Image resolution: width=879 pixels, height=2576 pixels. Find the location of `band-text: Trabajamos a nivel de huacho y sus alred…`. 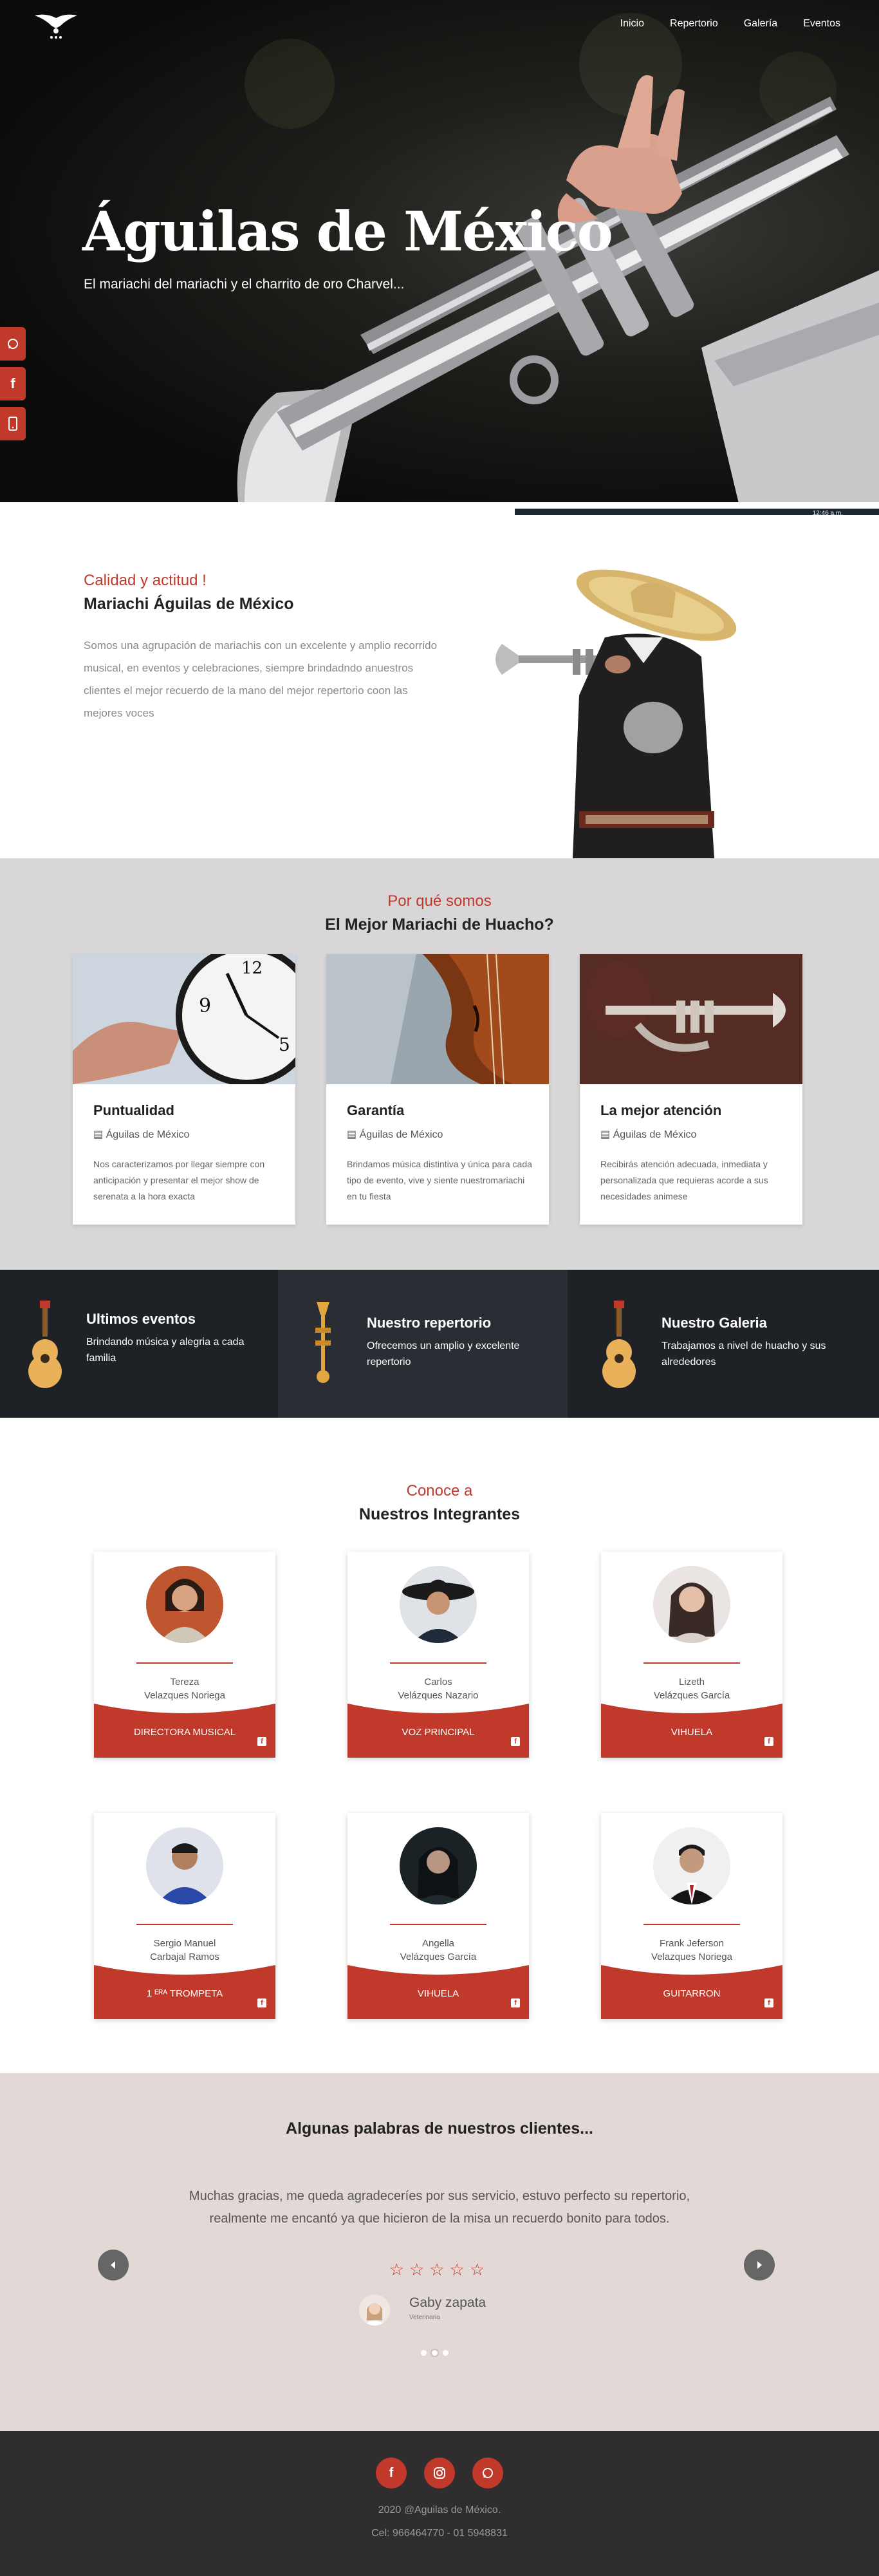

band-text: Trabajamos a nivel de huacho y sus alred… is located at coordinates (744, 1354).